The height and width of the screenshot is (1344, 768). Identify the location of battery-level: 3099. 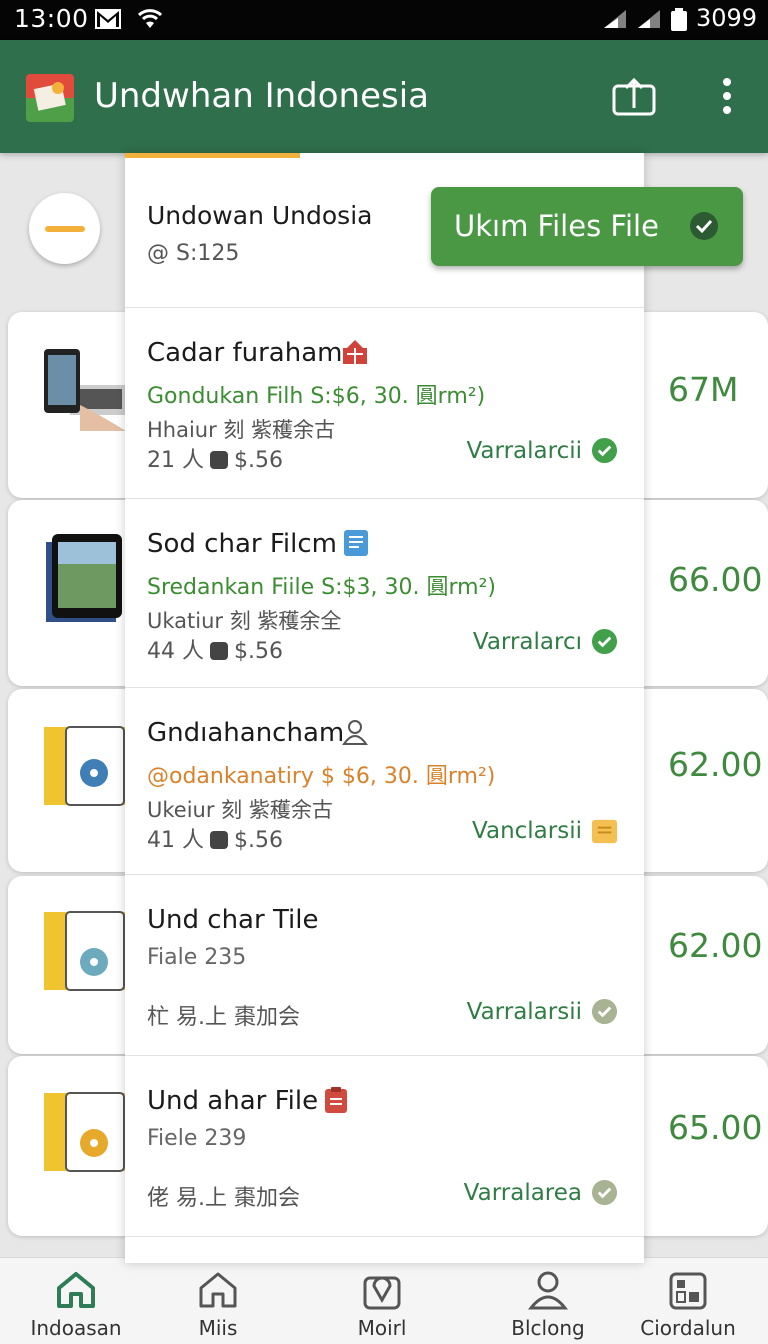
(727, 18).